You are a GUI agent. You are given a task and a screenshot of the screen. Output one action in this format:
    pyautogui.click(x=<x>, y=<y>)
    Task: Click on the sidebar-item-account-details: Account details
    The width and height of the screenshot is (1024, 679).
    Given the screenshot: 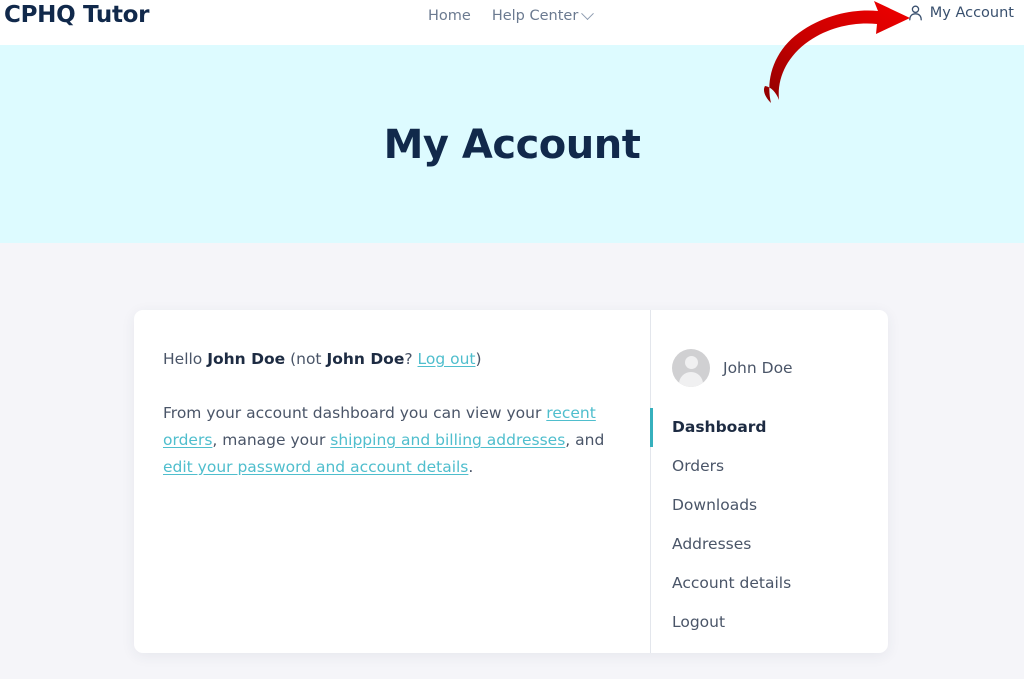 What is the action you would take?
    pyautogui.click(x=769, y=583)
    